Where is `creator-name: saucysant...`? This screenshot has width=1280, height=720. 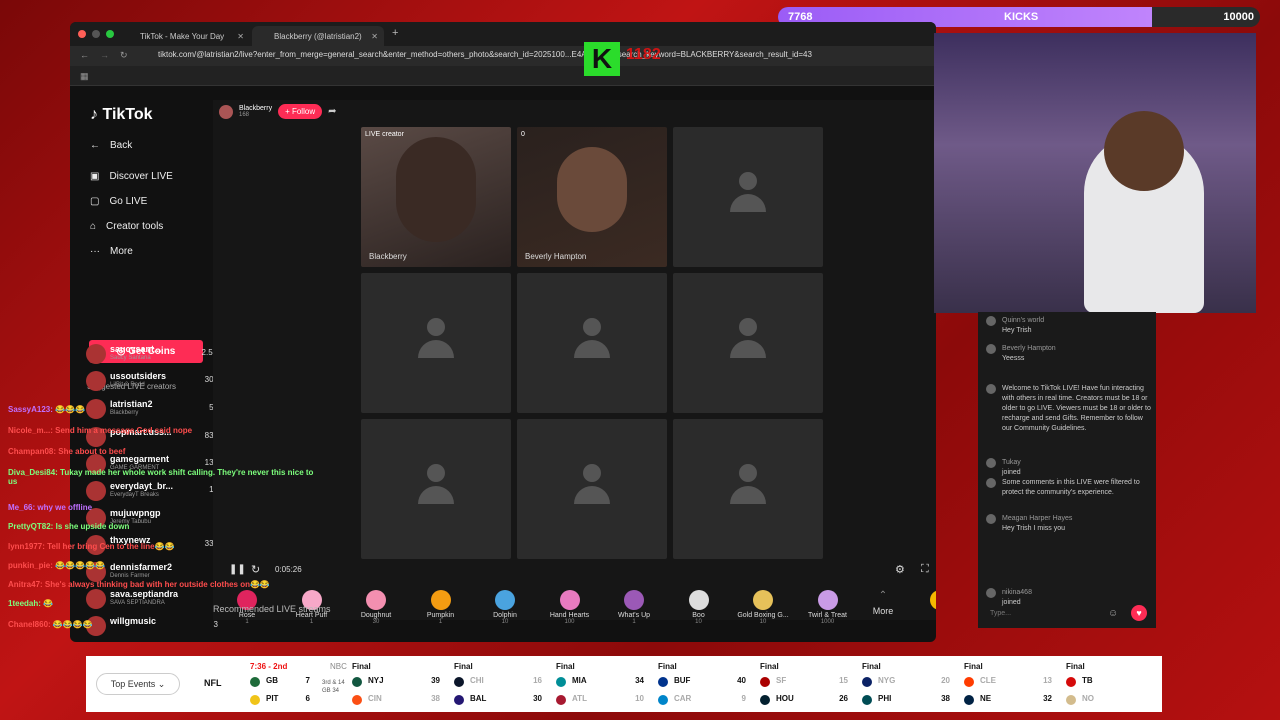 creator-name: saucysant... is located at coordinates (136, 349).